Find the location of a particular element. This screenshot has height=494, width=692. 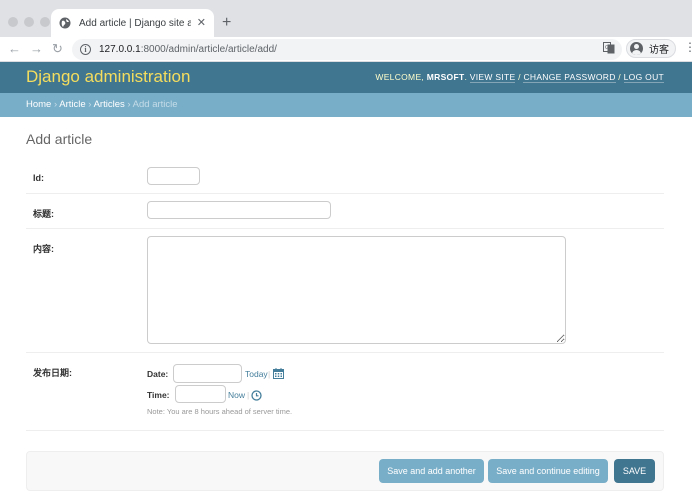

svg-text: G is located at coordinates (607, 48).